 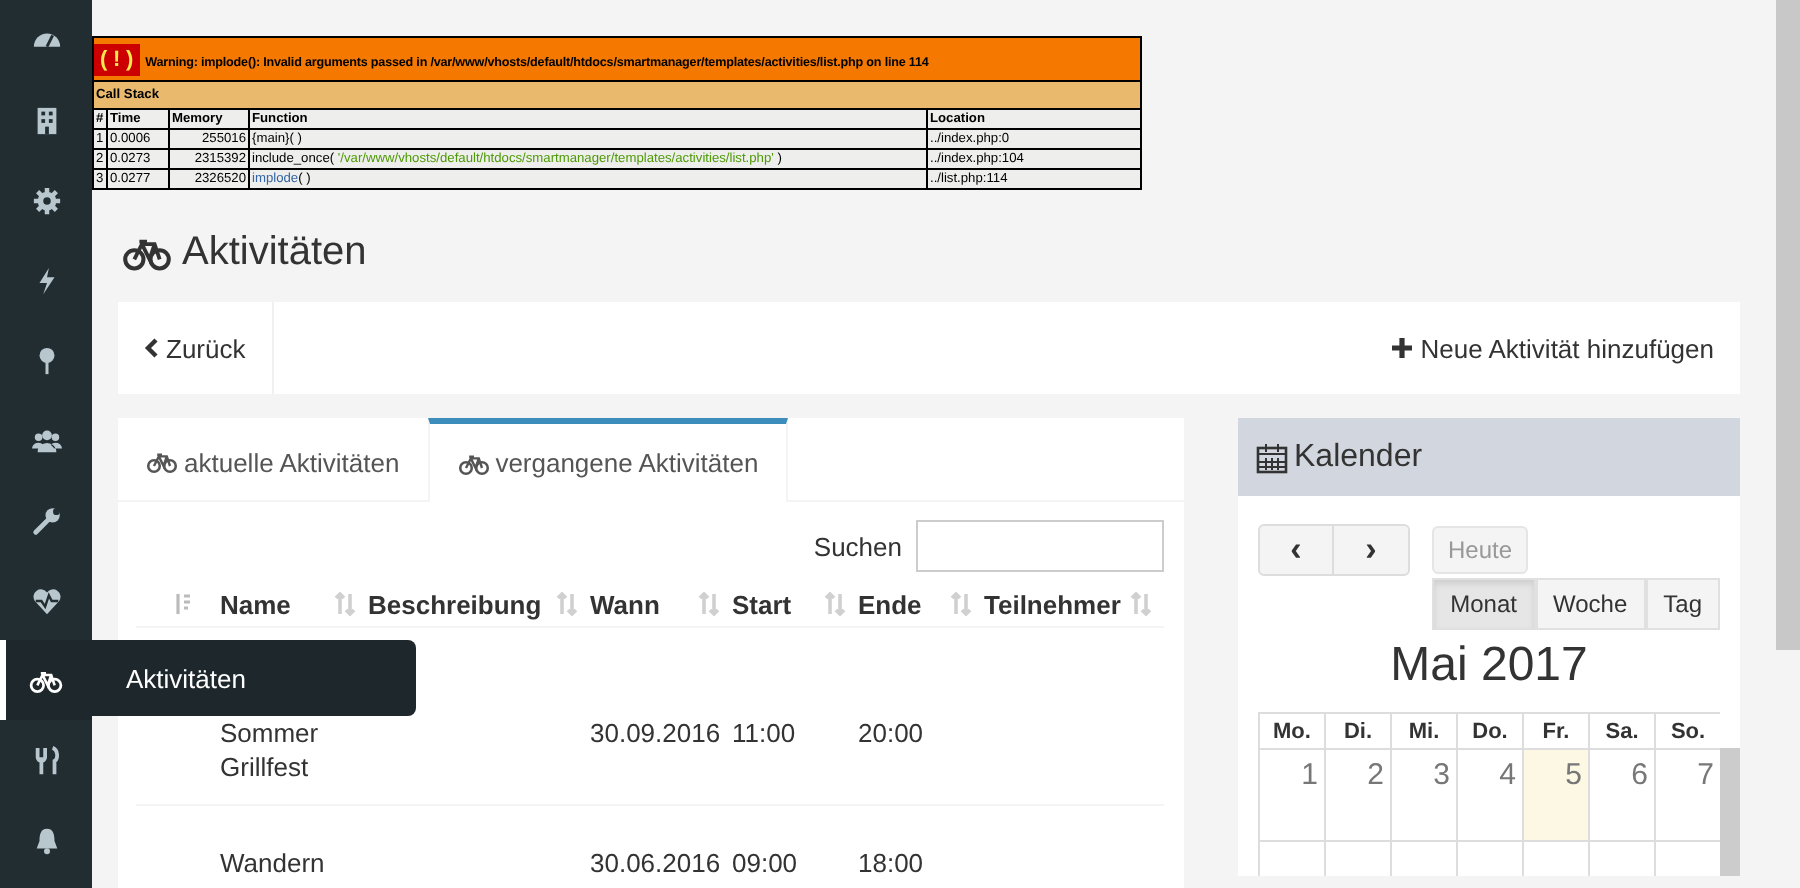 What do you see at coordinates (274, 252) in the screenshot?
I see `page-title: Aktivitäten` at bounding box center [274, 252].